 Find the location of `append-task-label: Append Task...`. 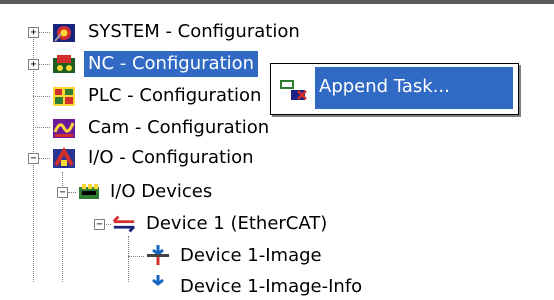

append-task-label: Append Task... is located at coordinates (384, 86).